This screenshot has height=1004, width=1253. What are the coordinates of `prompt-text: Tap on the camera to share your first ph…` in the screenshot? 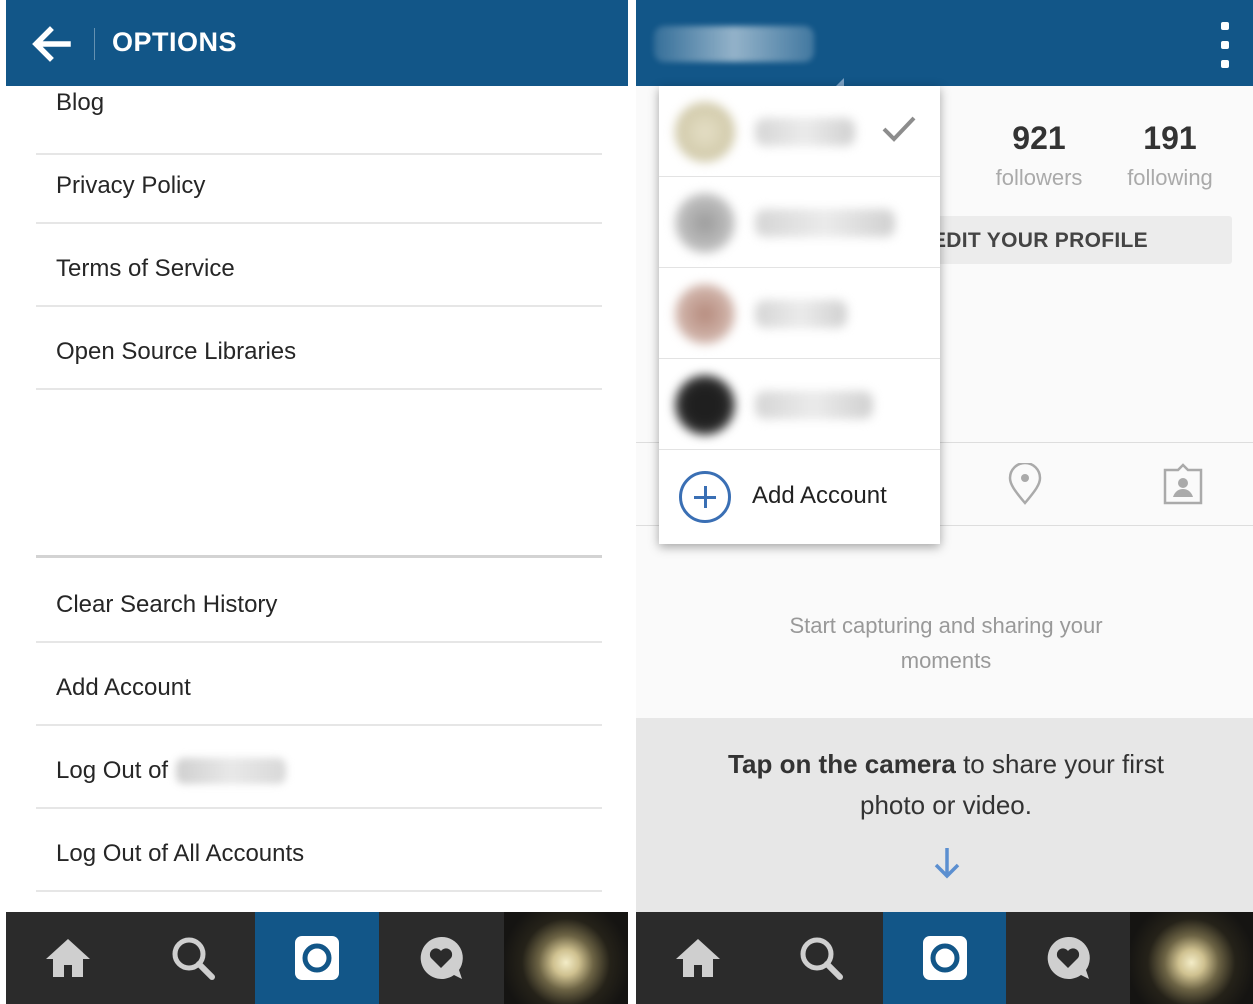 It's located at (946, 785).